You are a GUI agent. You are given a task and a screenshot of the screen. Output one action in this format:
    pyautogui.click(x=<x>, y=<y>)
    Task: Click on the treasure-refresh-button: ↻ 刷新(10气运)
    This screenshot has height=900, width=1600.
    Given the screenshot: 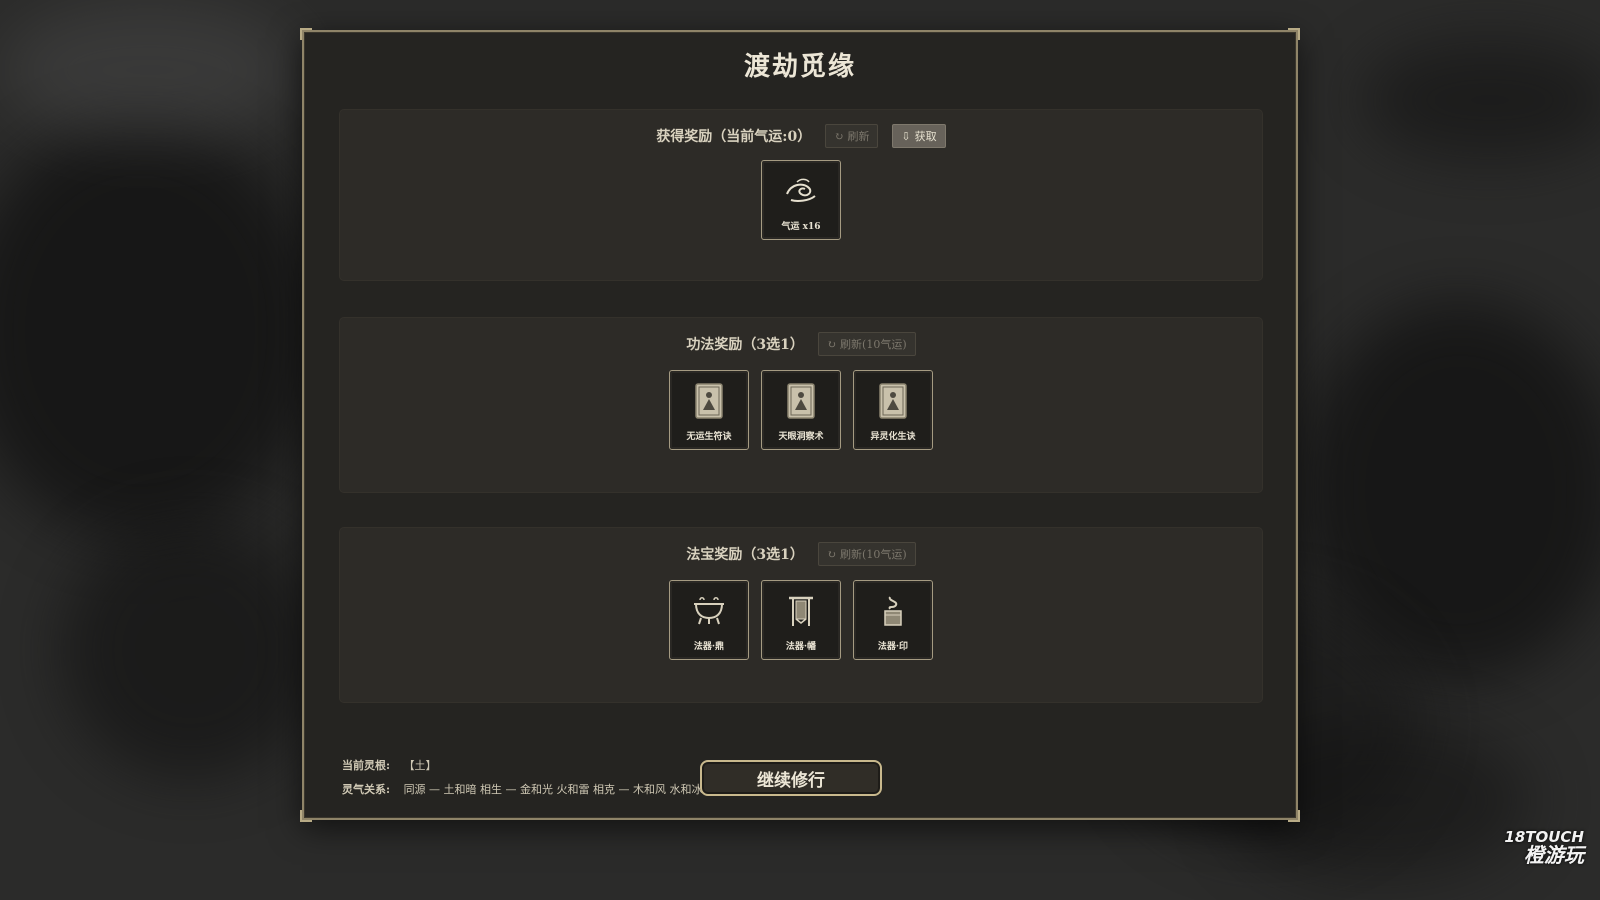 What is the action you would take?
    pyautogui.click(x=866, y=554)
    